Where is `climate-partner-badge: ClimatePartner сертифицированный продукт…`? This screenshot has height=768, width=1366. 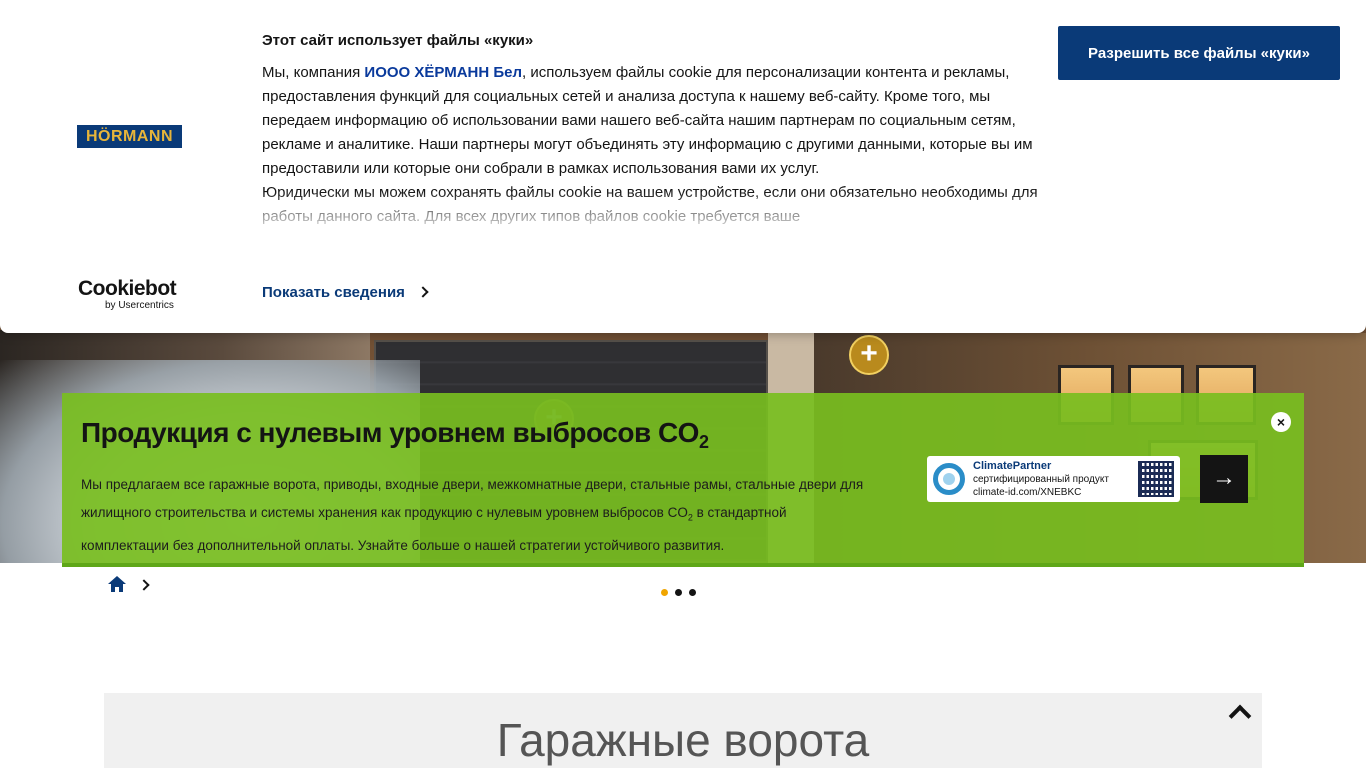
climate-partner-badge: ClimatePartner сертифицированный продукт… is located at coordinates (1053, 479).